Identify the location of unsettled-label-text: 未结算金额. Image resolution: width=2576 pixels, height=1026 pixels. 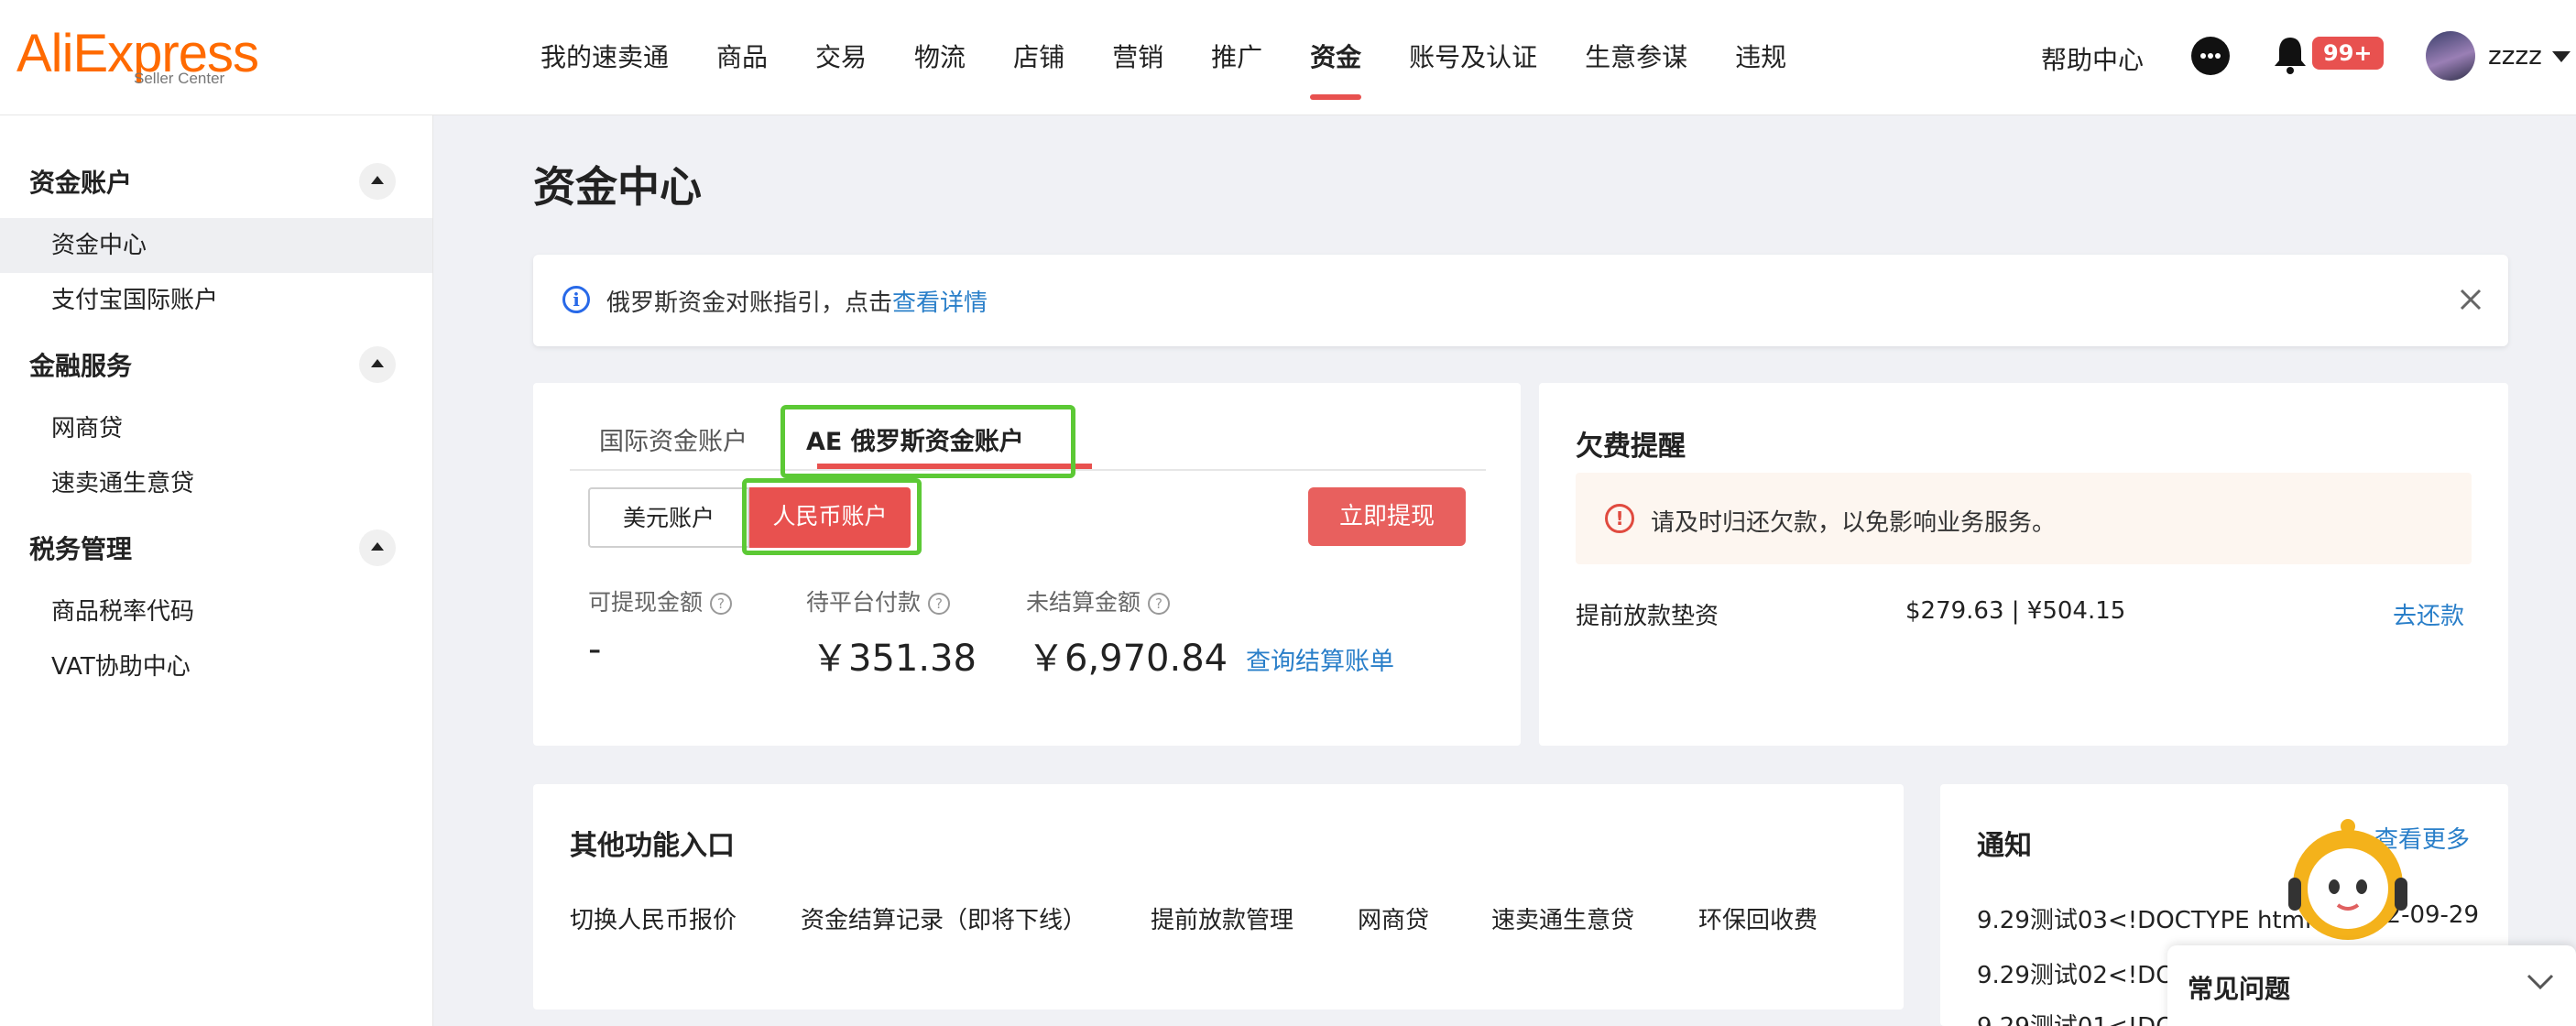
(1084, 602).